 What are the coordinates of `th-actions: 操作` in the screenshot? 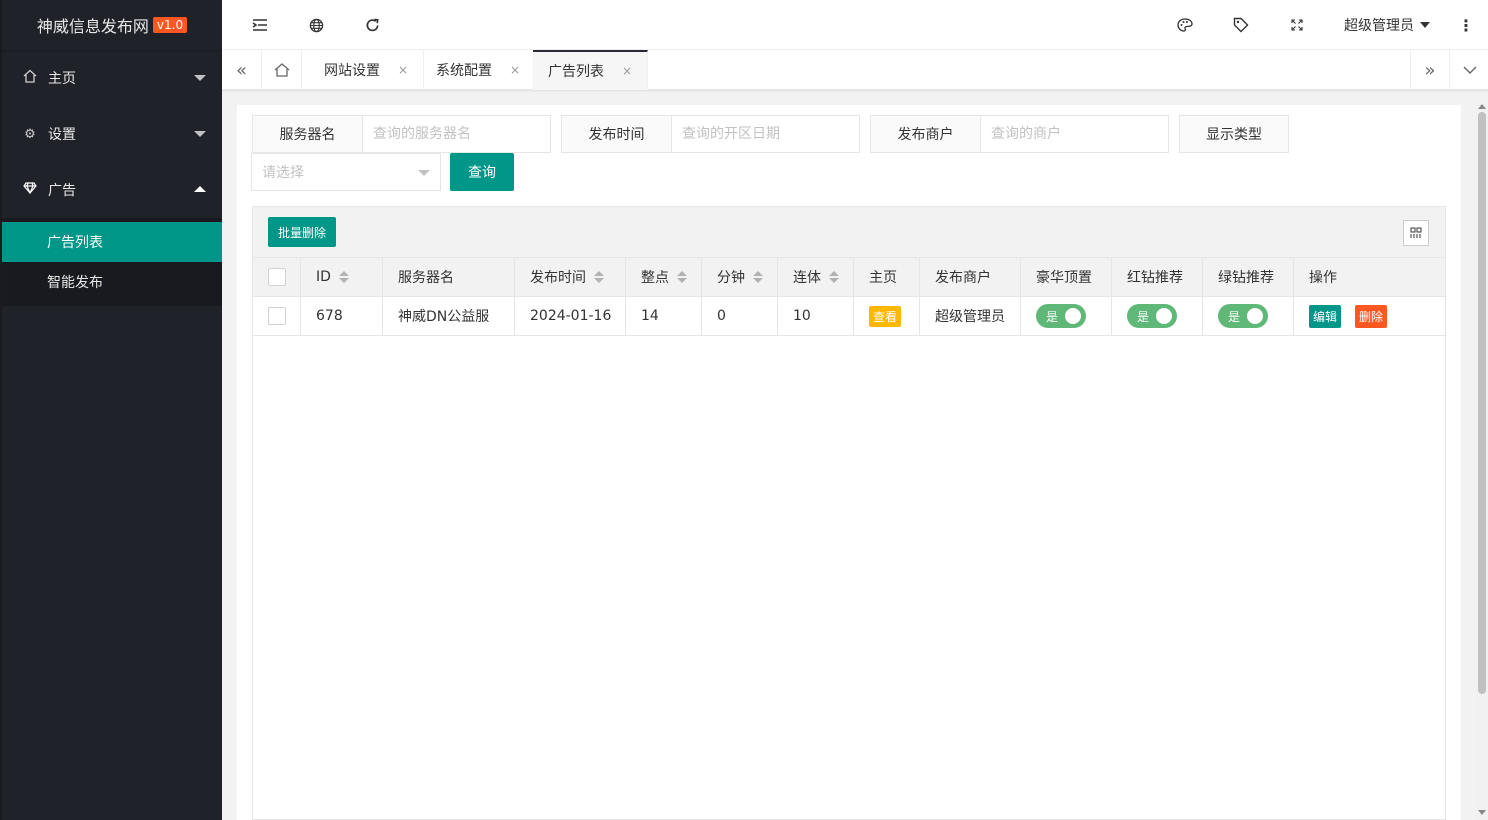 It's located at (1369, 277).